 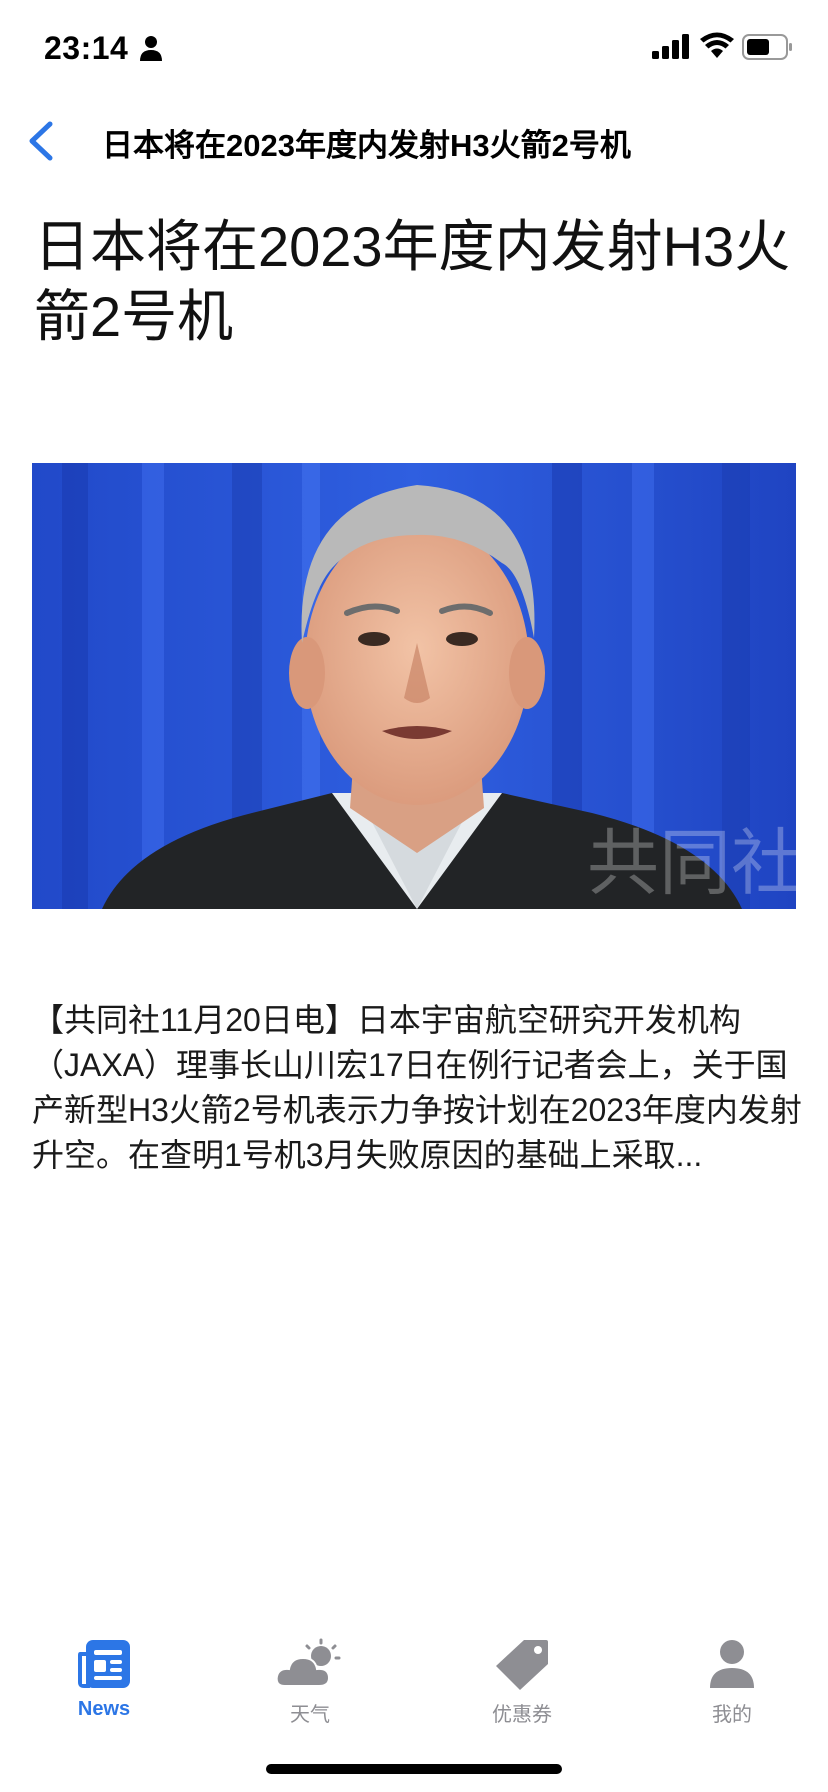 I want to click on back-button, so click(x=43, y=141).